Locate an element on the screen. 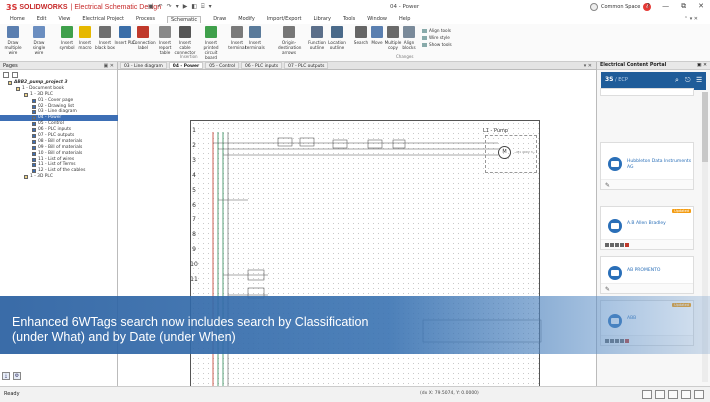 The image size is (710, 402). ribbon-button-label: Connection label is located at coordinates (144, 45).